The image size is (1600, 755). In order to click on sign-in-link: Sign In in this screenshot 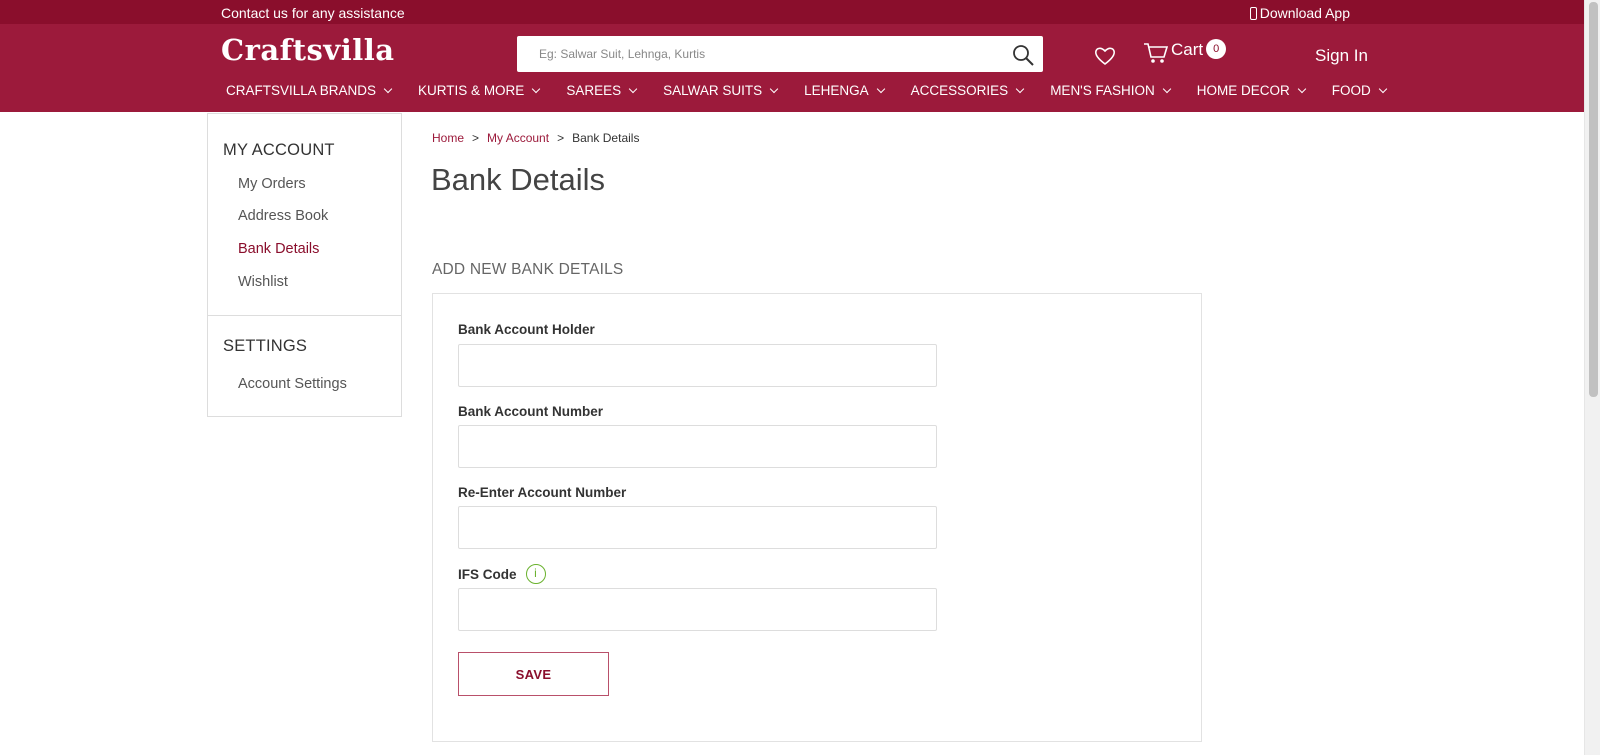, I will do `click(1341, 56)`.